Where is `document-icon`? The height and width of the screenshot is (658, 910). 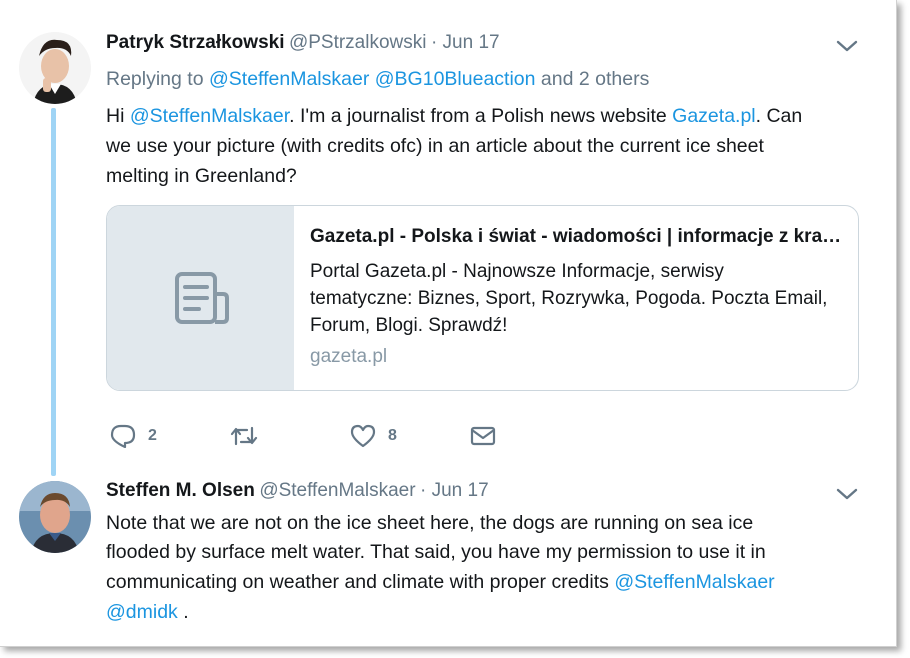
document-icon is located at coordinates (202, 298).